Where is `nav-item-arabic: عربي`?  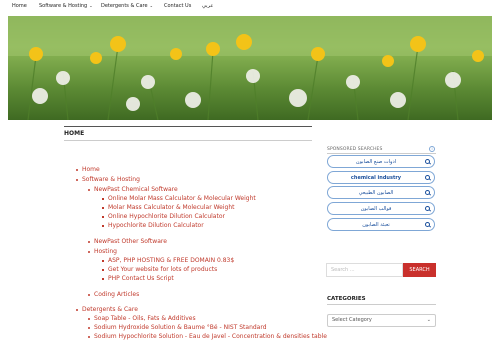 nav-item-arabic: عربي is located at coordinates (207, 6).